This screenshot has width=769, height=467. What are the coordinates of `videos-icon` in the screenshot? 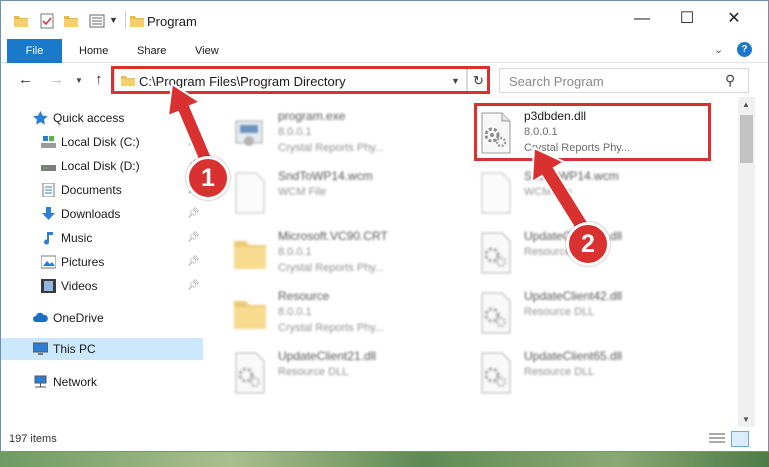 It's located at (48, 286).